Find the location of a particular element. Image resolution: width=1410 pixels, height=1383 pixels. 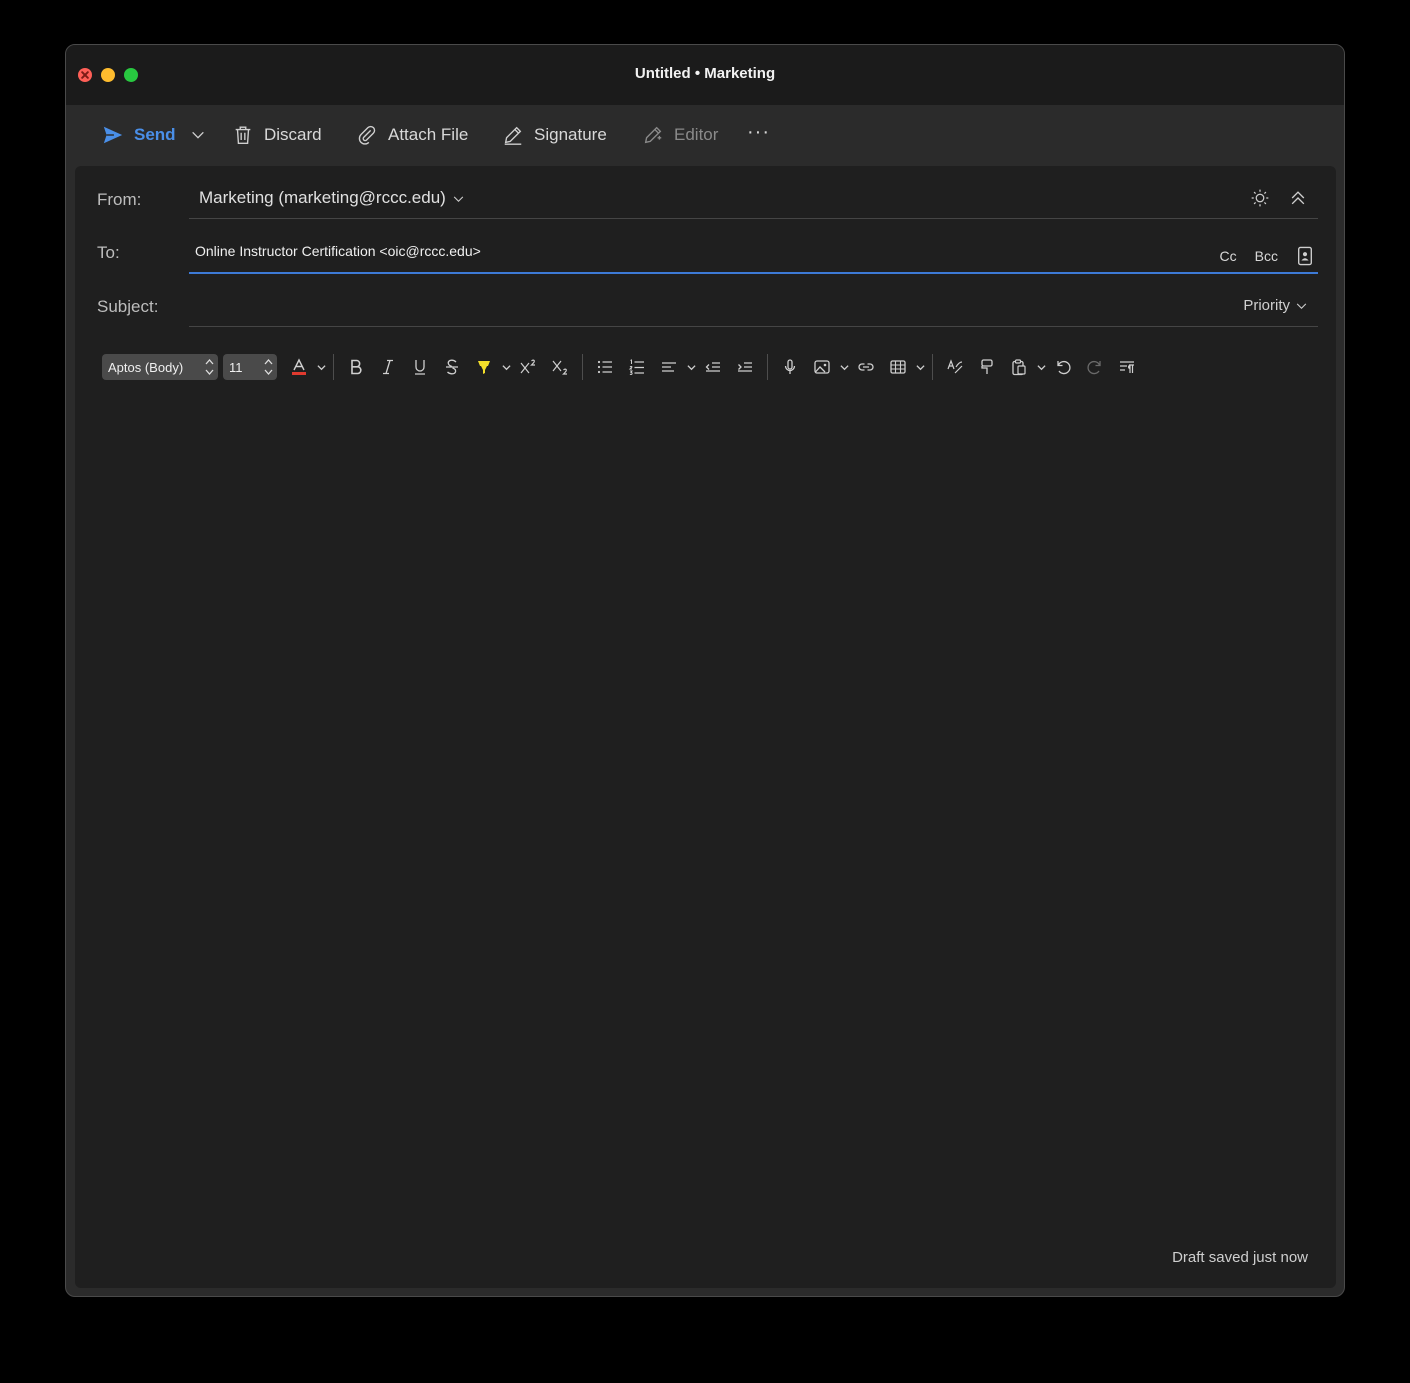

send-button: Send is located at coordinates (139, 135).